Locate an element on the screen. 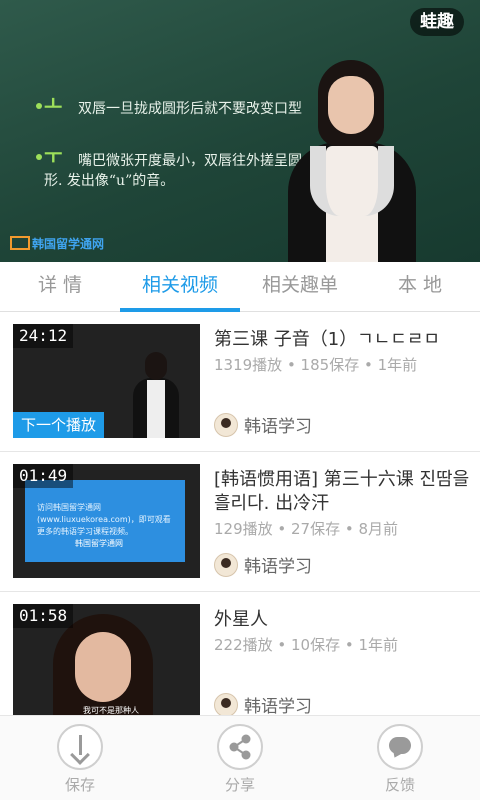 The width and height of the screenshot is (480, 800). board-text-1: 双唇一旦拢成圆形后就不要改变口型 is located at coordinates (190, 109).